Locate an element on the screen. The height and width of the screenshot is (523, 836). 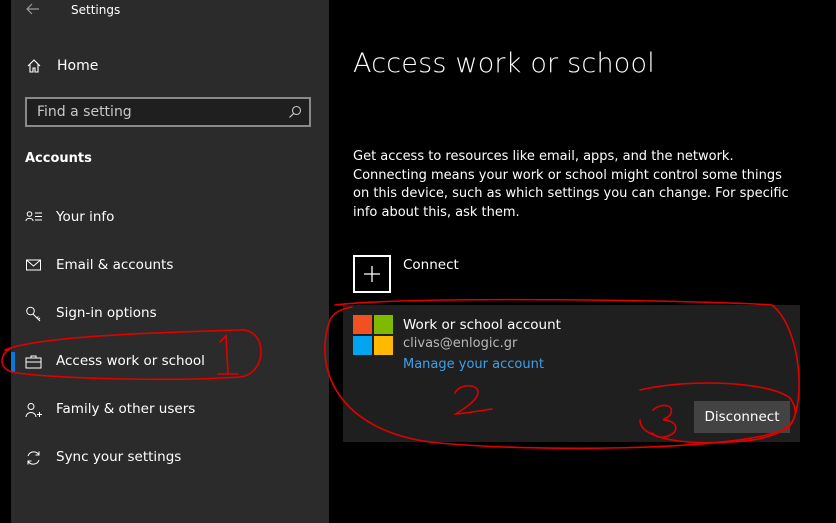
sidebar-item-email-accounts: Email & accounts is located at coordinates (170, 266).